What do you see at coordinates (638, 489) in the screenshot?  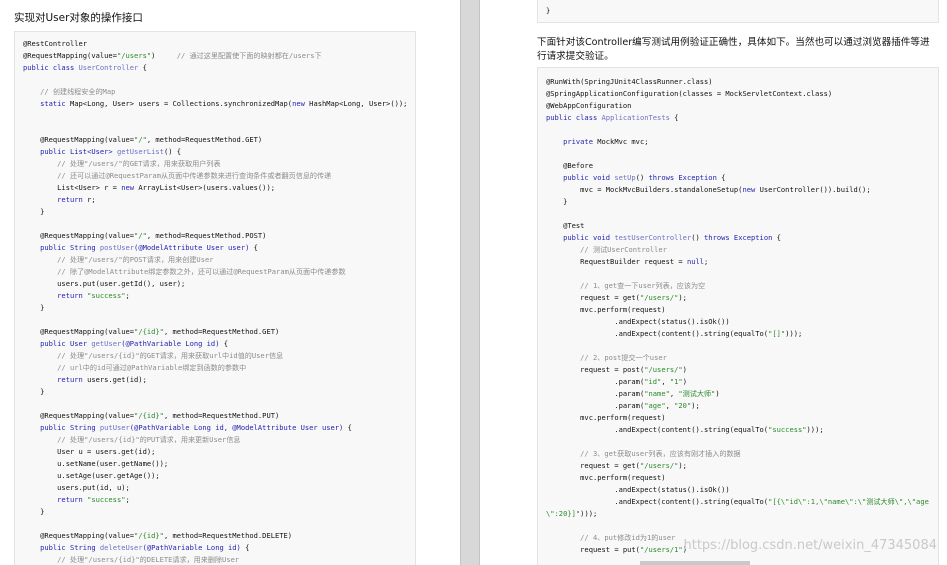 I see `code-token: .andExpect(status().isOk())` at bounding box center [638, 489].